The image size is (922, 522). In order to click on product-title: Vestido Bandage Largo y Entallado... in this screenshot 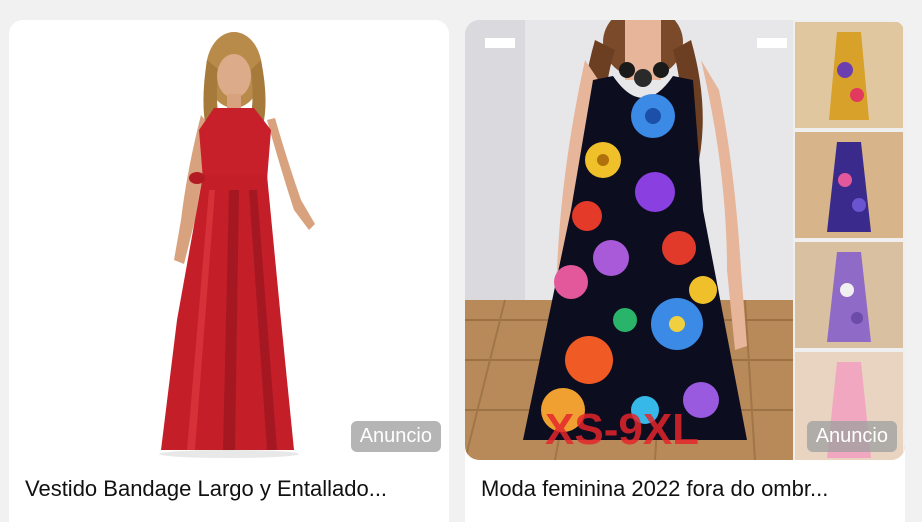, I will do `click(232, 489)`.